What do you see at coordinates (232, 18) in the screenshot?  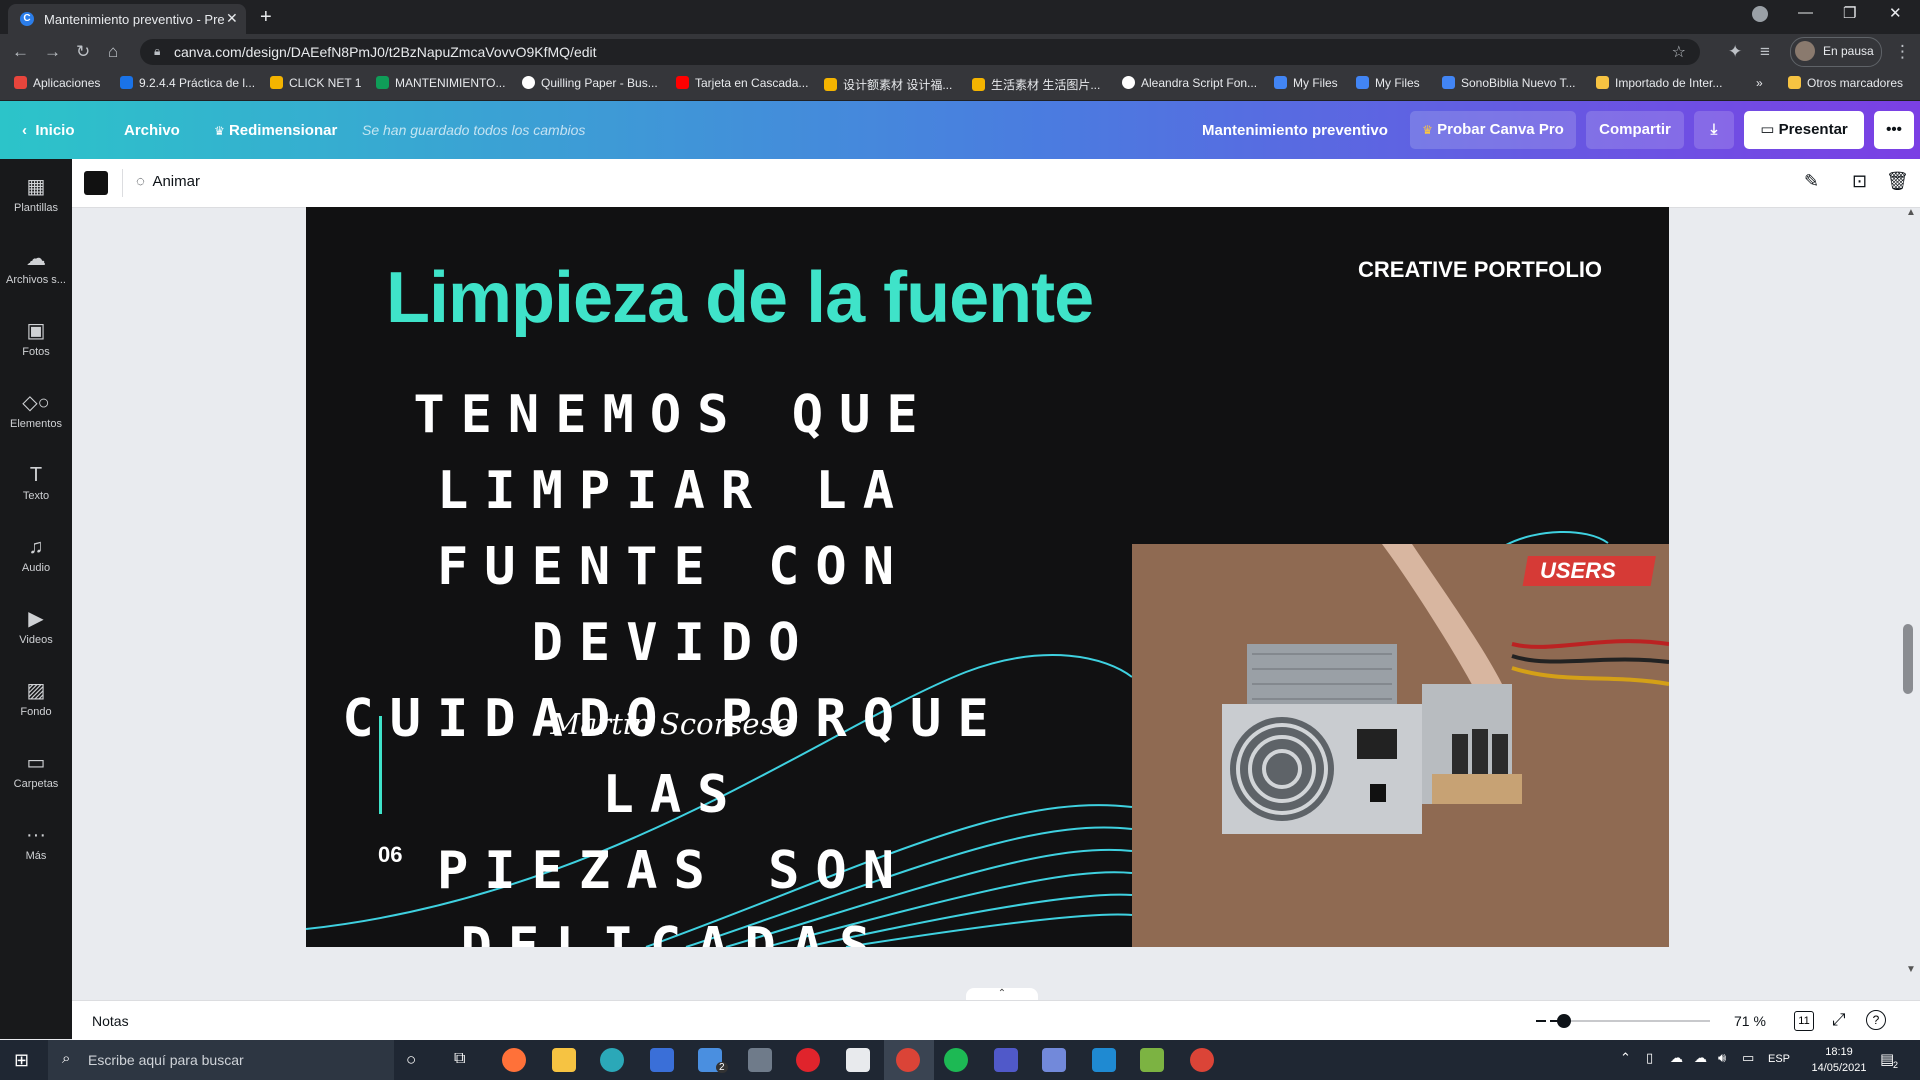 I see `close-tab-icon: ✕` at bounding box center [232, 18].